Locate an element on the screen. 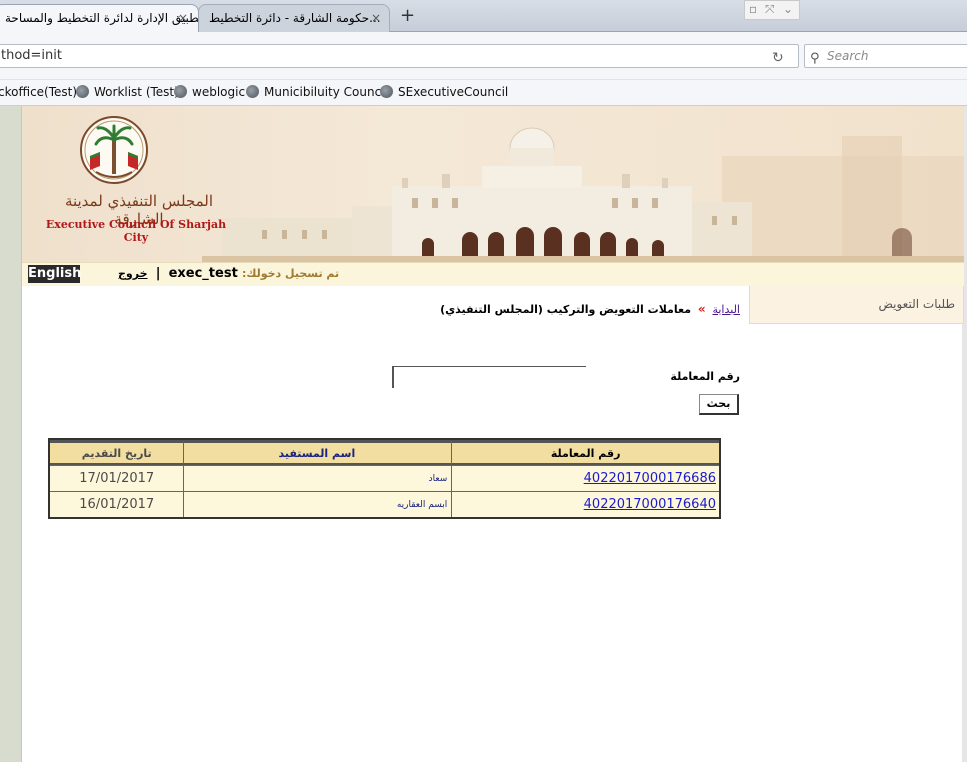 The image size is (967, 762). bookmark-item: SExecutiveCouncil is located at coordinates (444, 92).